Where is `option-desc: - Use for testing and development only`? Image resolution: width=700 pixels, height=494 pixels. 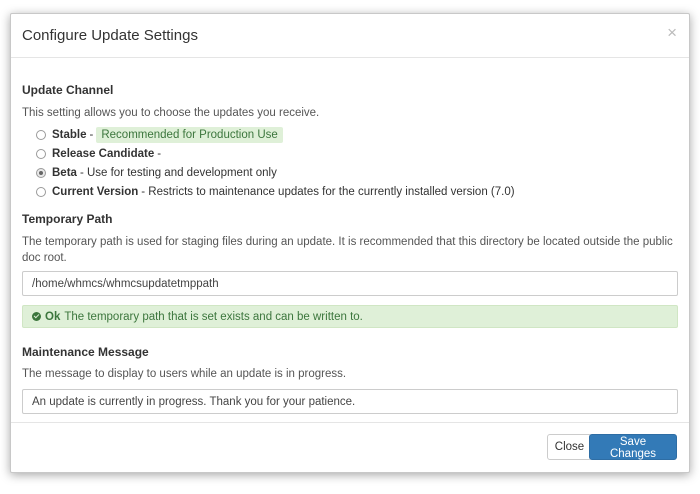 option-desc: - Use for testing and development only is located at coordinates (178, 173).